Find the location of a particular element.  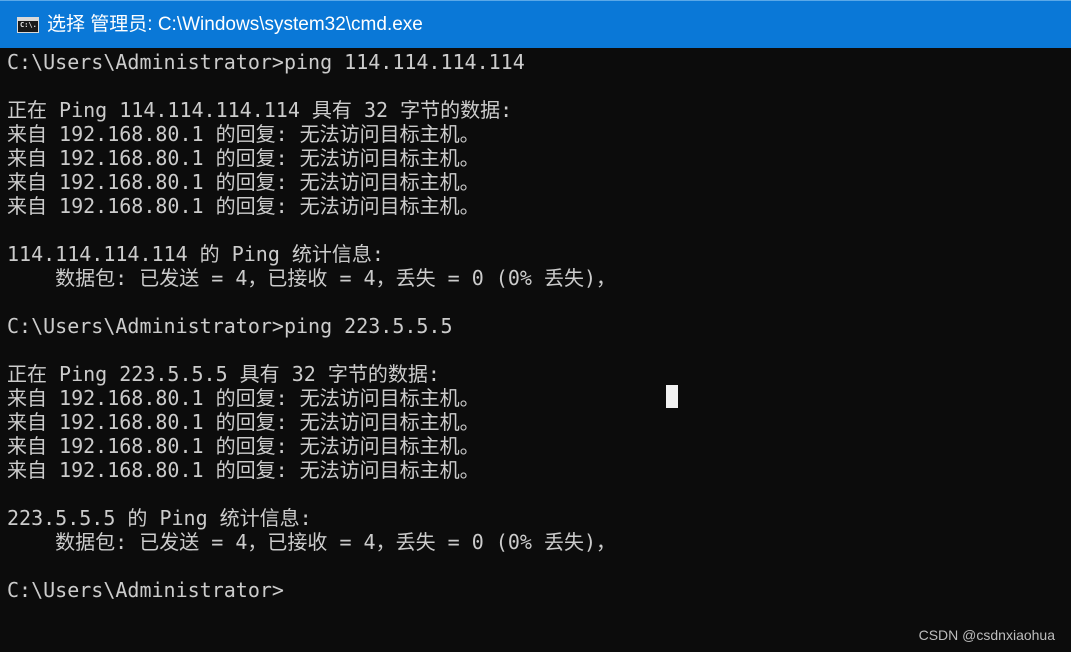

console-line: 正在 Ping 223.5.5.5 具有 32 字节的数据: is located at coordinates (223, 374).